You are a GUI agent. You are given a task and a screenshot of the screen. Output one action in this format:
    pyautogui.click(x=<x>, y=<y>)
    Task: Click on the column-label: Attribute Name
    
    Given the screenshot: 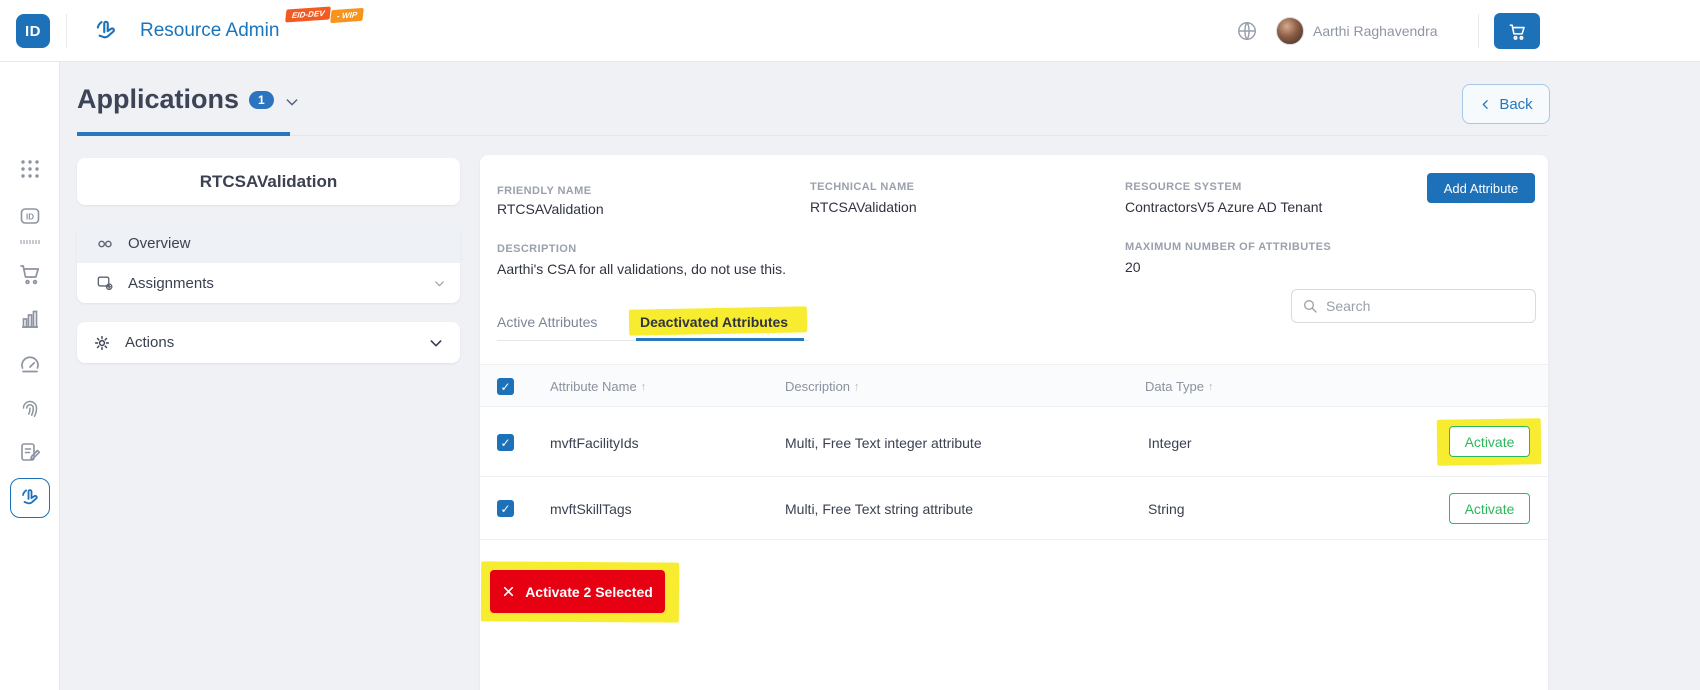 What is the action you would take?
    pyautogui.click(x=593, y=386)
    